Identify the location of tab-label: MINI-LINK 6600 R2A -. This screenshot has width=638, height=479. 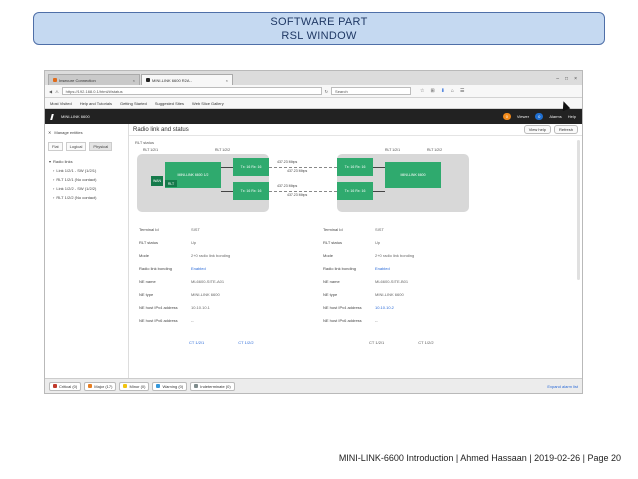
(172, 80).